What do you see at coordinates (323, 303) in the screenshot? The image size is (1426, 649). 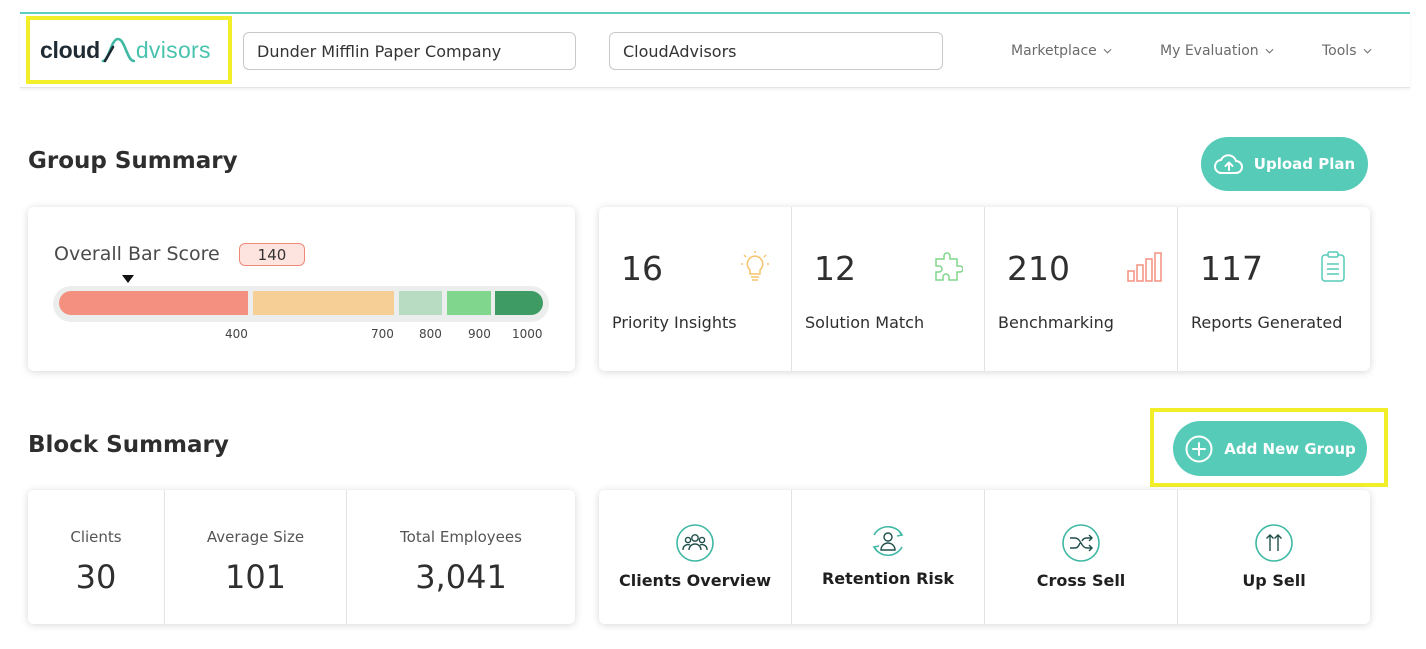 I see `score-segment-medium` at bounding box center [323, 303].